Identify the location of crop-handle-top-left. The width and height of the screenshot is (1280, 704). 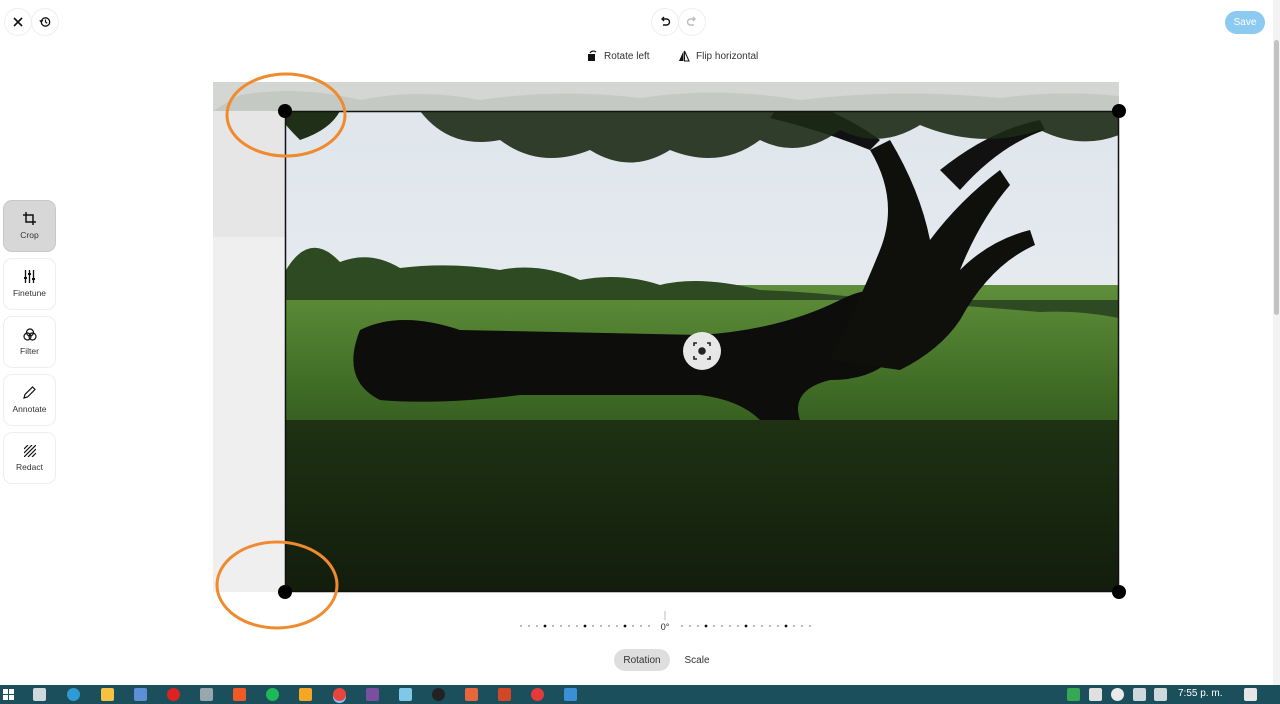
(285, 111).